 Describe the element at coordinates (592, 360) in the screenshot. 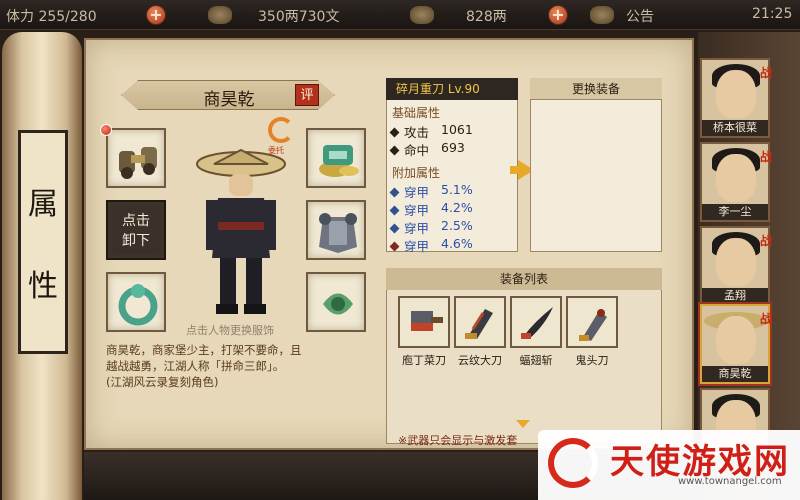

I see `equip-item-label: 鬼头刀` at that location.